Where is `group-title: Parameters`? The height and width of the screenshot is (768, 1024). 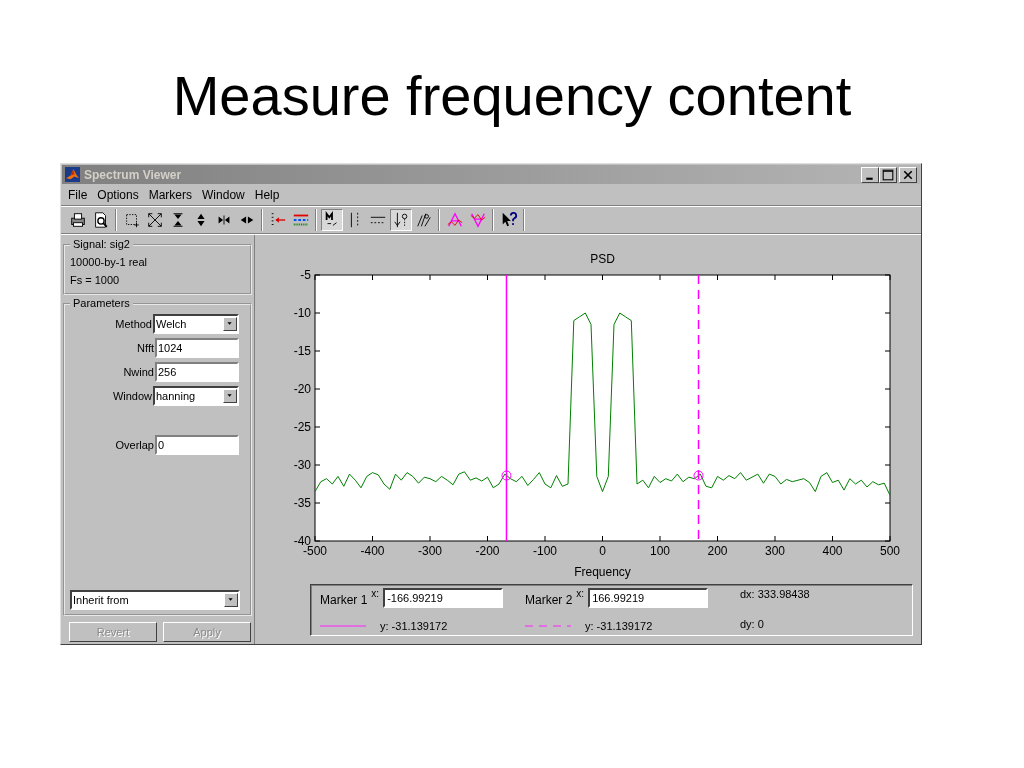 group-title: Parameters is located at coordinates (101, 303).